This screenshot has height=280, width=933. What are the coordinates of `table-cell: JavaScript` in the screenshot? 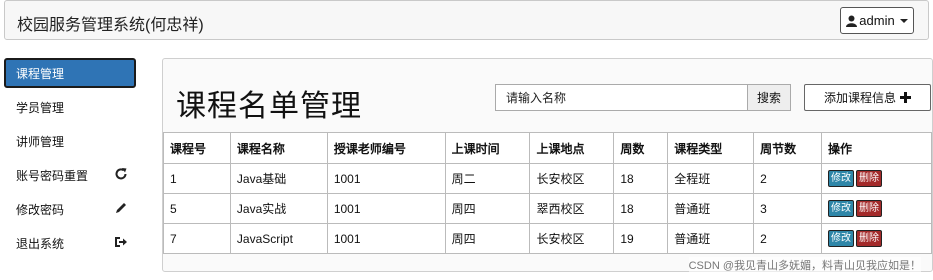 It's located at (278, 238).